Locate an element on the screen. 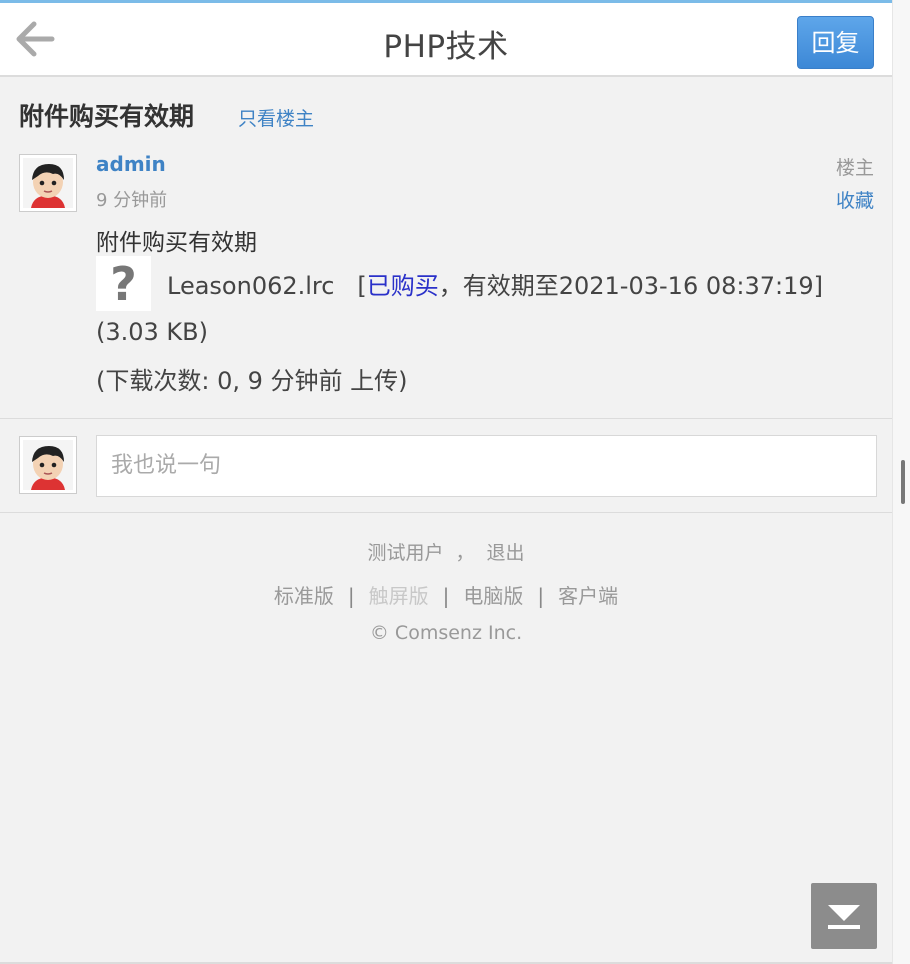  attachment-expiry: ，有效期至2021-03-16 08:37:19] is located at coordinates (630, 286).